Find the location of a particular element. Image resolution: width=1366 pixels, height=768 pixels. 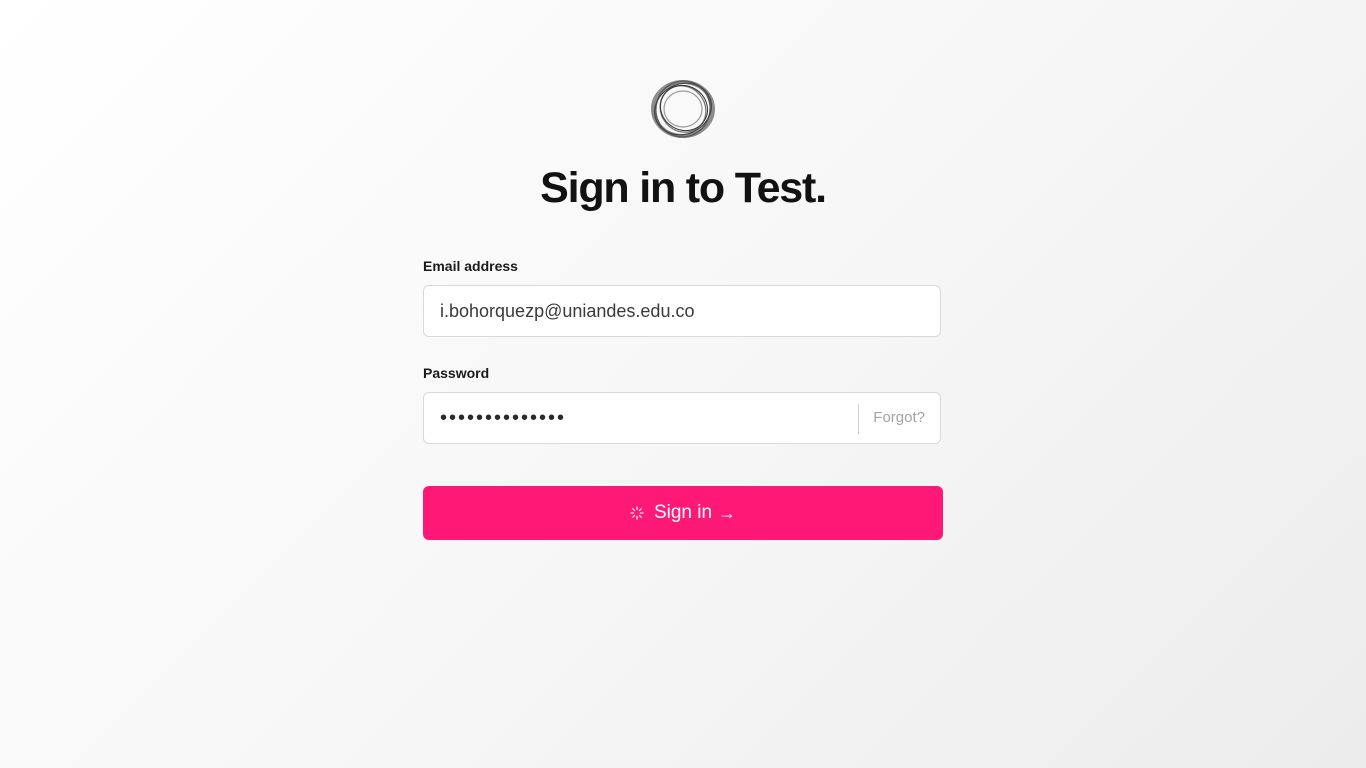

email-field-box is located at coordinates (682, 311).